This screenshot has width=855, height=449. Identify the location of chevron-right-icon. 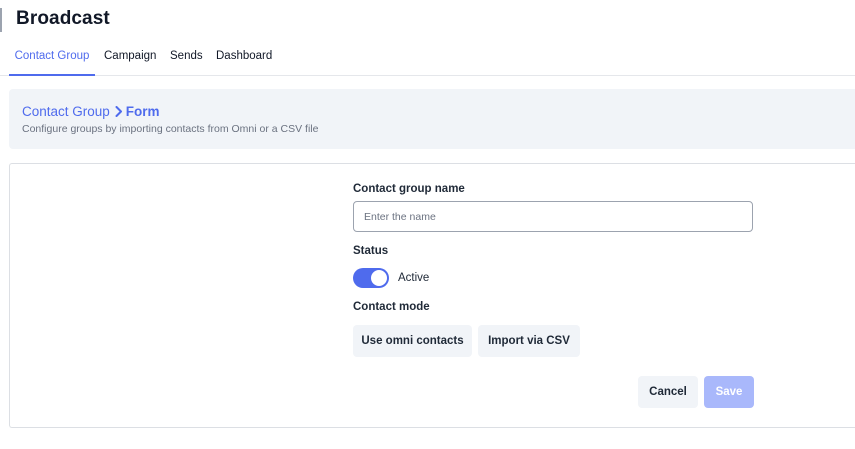
(119, 111).